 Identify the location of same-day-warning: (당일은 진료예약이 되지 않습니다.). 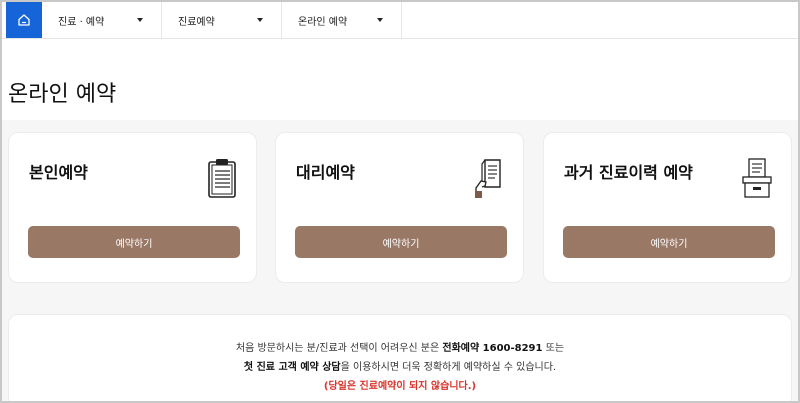
(400, 386).